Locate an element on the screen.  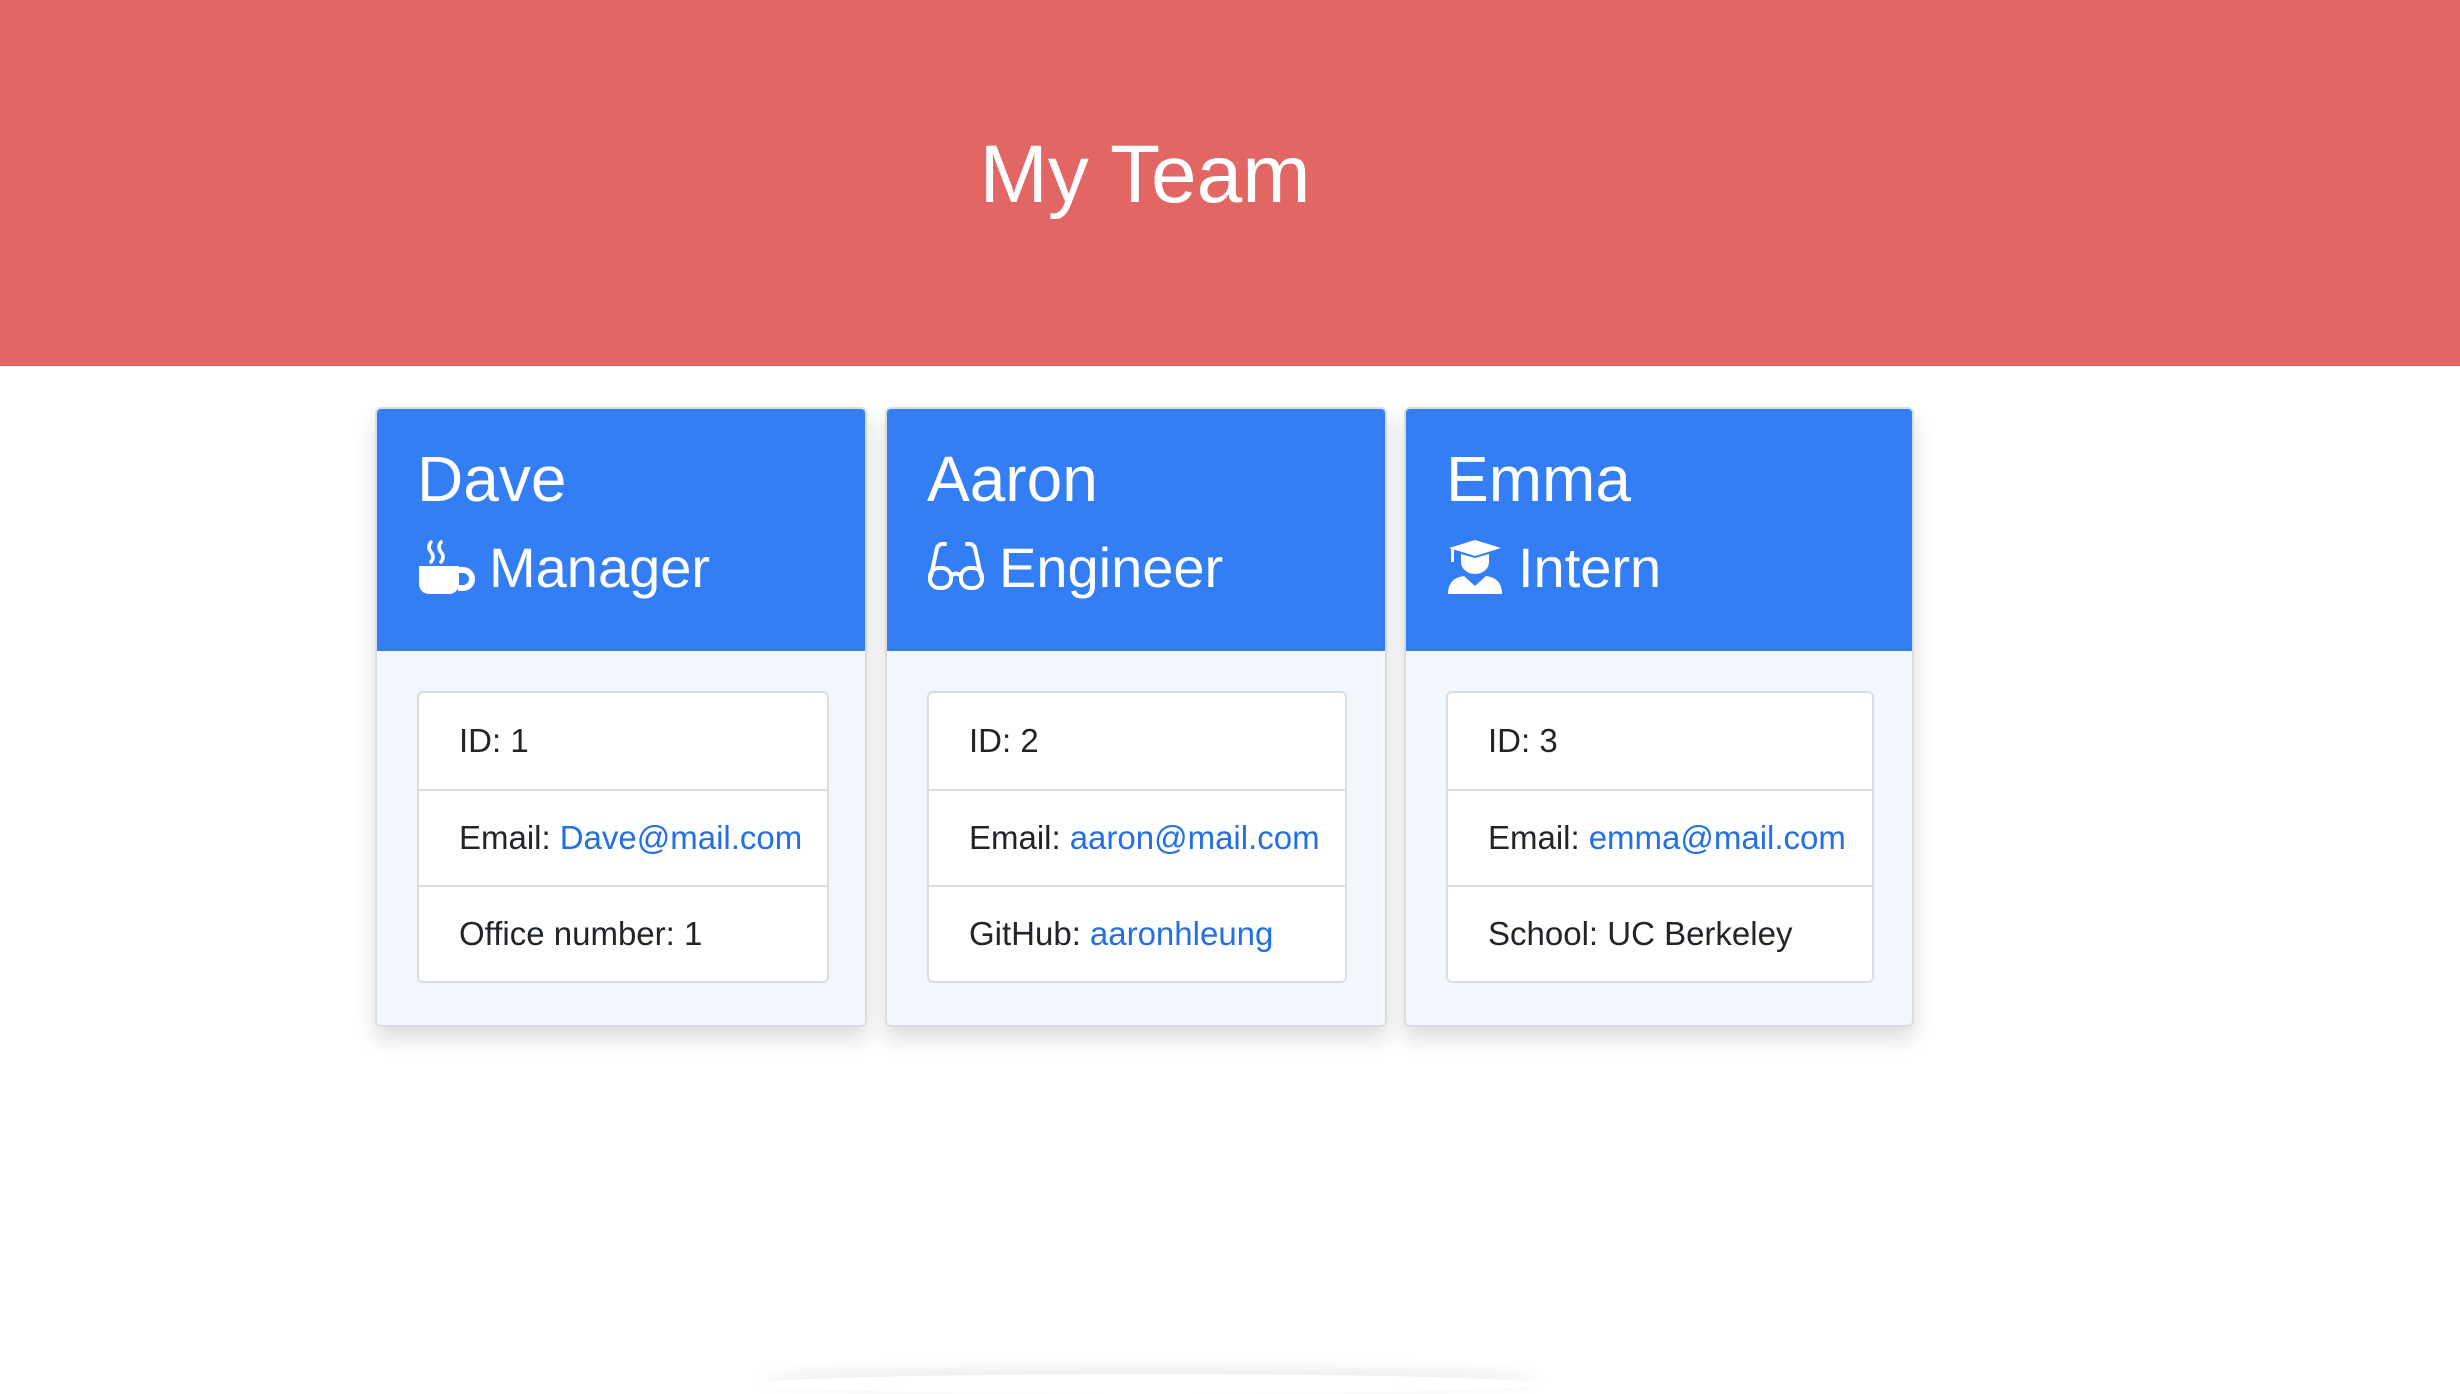
github-label: GitHub: is located at coordinates (1025, 933).